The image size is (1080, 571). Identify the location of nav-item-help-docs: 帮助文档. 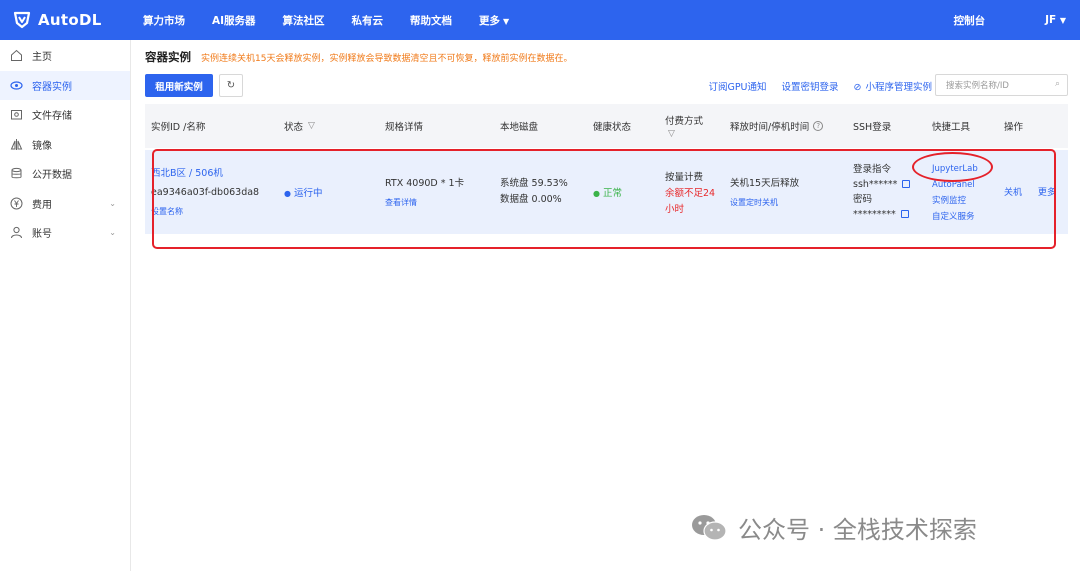
(431, 20).